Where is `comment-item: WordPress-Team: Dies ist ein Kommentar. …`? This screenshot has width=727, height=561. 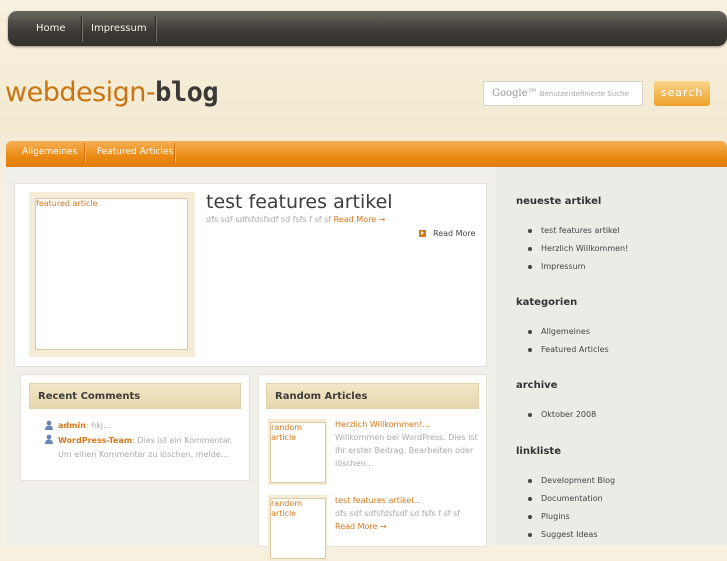 comment-item: WordPress-Team: Dies ist ein Kommentar. … is located at coordinates (148, 448).